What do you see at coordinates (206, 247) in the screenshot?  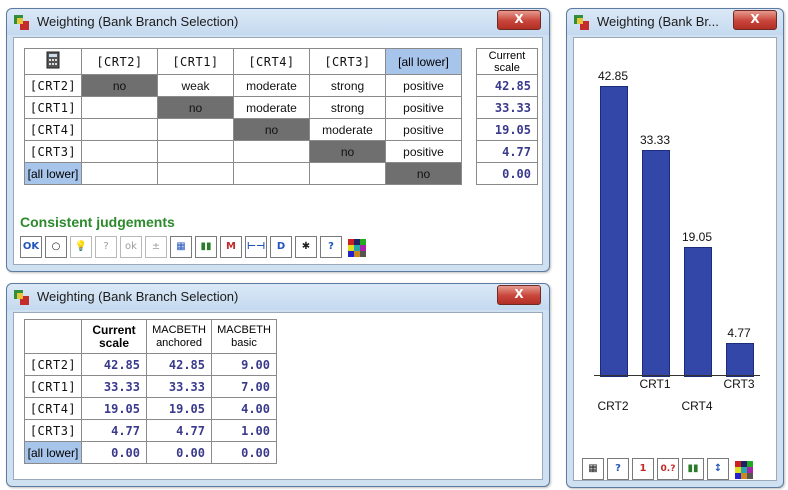 I see `bar-chart-icon: ▮▮` at bounding box center [206, 247].